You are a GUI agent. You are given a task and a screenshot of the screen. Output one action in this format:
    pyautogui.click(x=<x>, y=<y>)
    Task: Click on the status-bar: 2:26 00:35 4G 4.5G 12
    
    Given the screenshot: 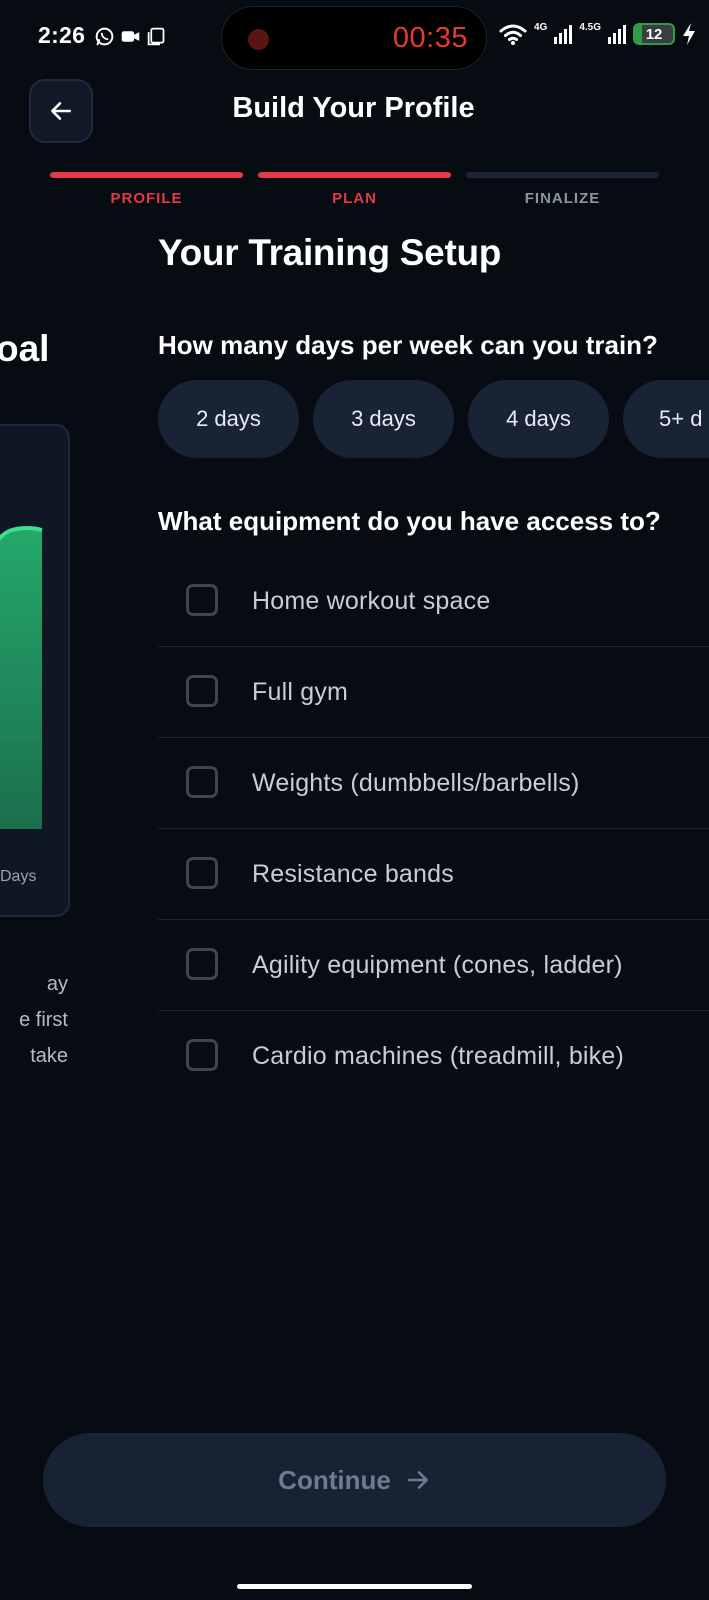 What is the action you would take?
    pyautogui.click(x=354, y=39)
    